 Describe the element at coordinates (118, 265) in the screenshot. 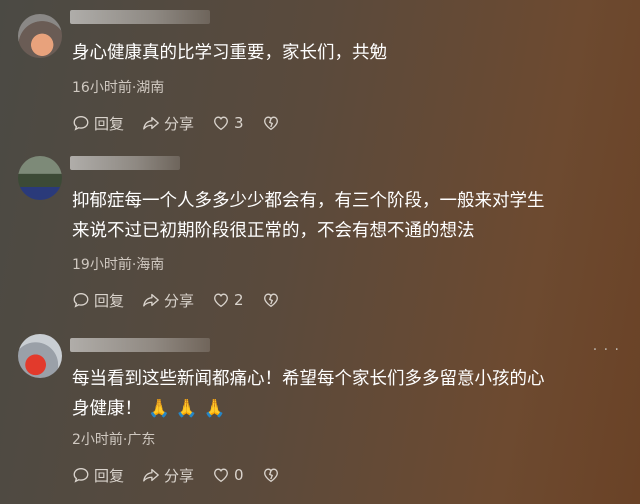

I see `comment-meta: 19小时前·海南` at that location.